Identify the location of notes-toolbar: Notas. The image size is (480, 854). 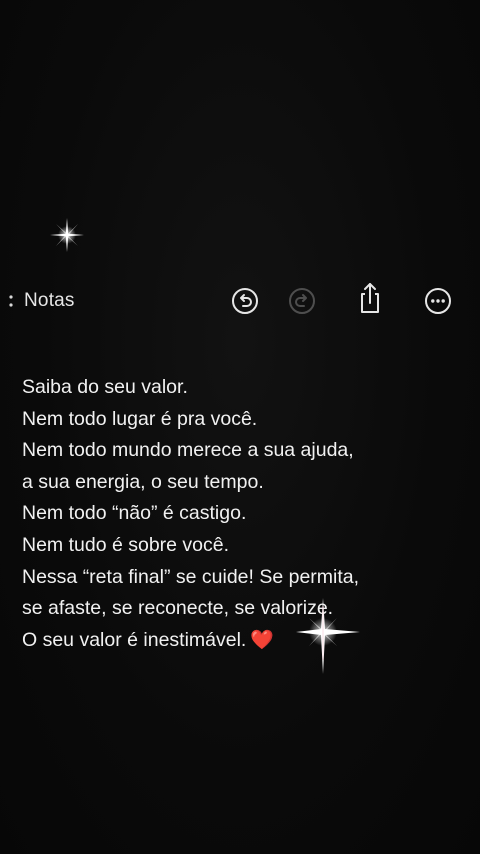
(240, 301).